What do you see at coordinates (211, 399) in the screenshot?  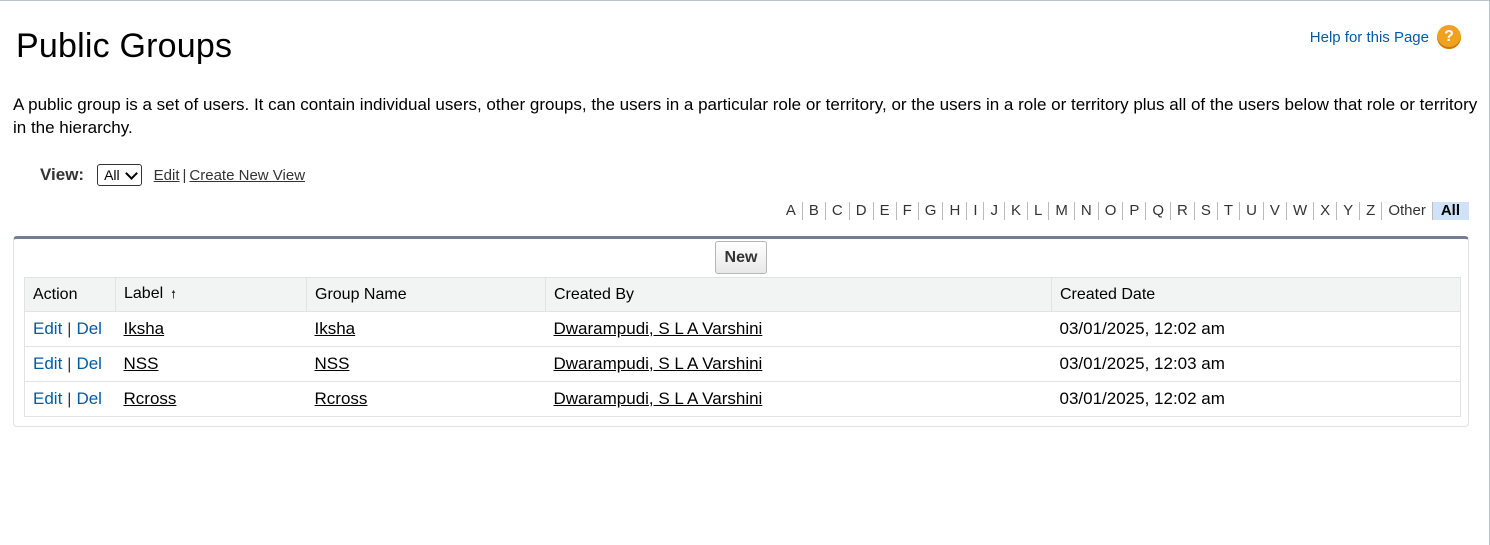 I see `label-cell: Rcross` at bounding box center [211, 399].